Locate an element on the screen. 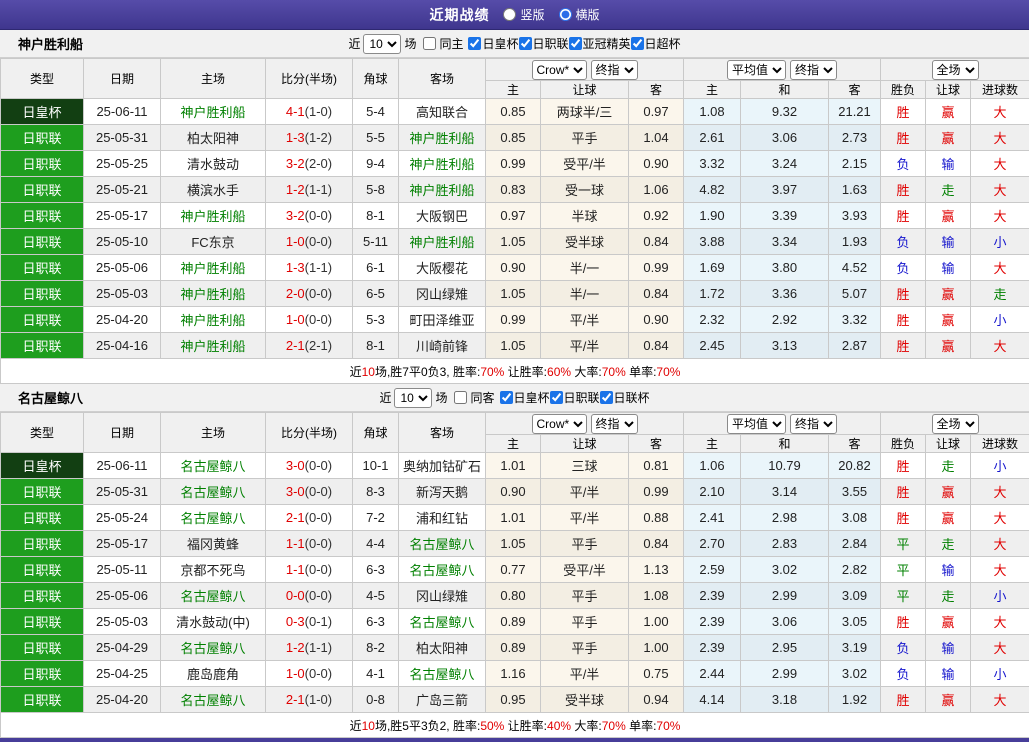 The height and width of the screenshot is (742, 1029). match-date: 25-05-10 is located at coordinates (122, 242).